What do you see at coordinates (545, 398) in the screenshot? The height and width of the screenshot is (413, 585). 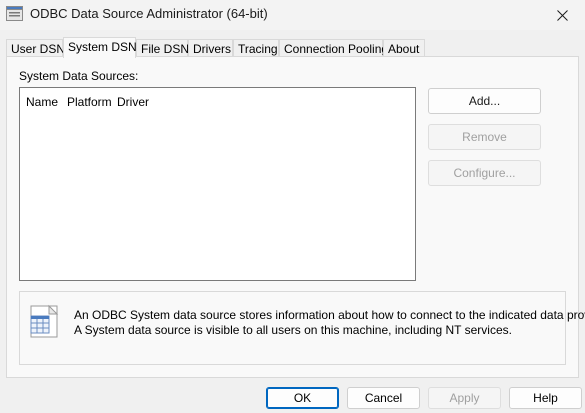 I see `help-button: Help` at bounding box center [545, 398].